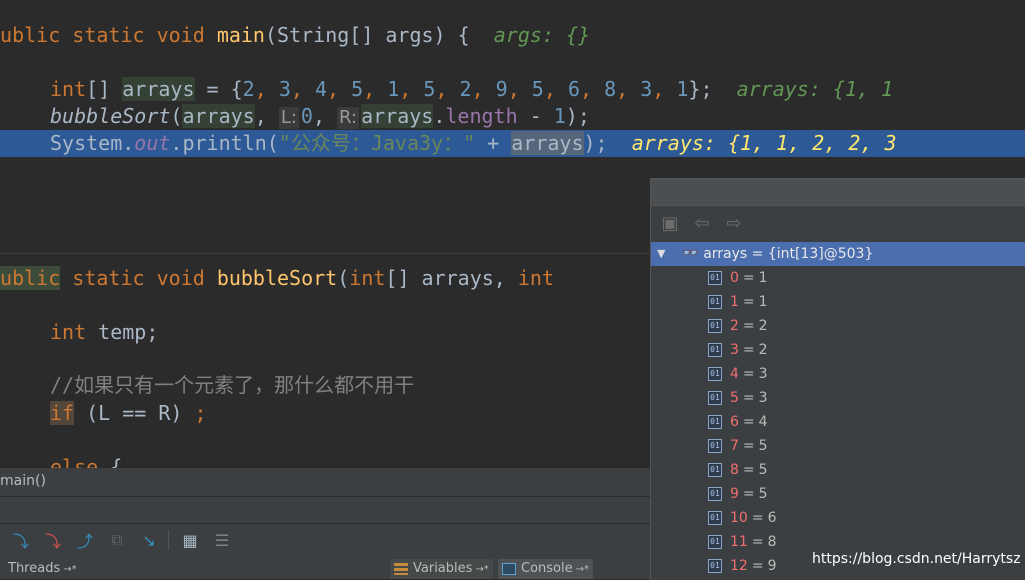 The height and width of the screenshot is (580, 1025). What do you see at coordinates (502, 89) in the screenshot?
I see `array-number: 9` at bounding box center [502, 89].